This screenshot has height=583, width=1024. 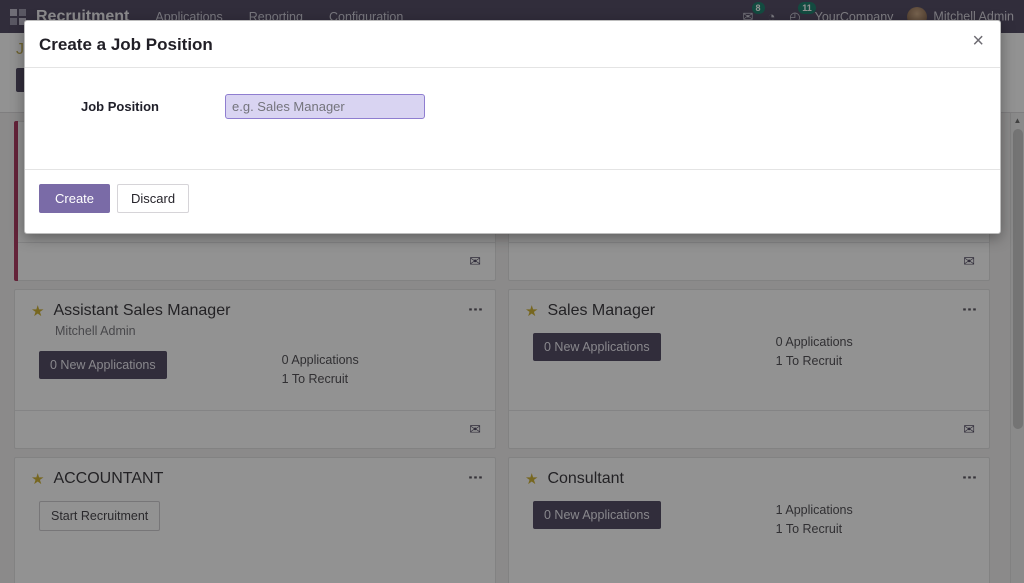 What do you see at coordinates (120, 106) in the screenshot?
I see `job-position-label: Job Position` at bounding box center [120, 106].